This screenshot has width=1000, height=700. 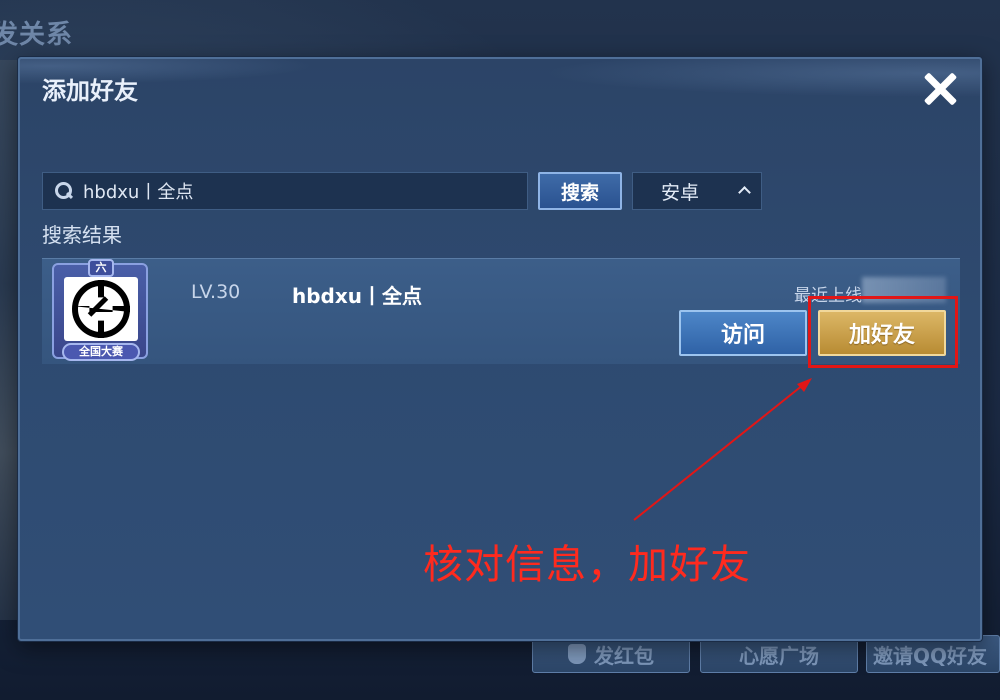 What do you see at coordinates (357, 296) in the screenshot?
I see `player-name: hbdxu丨全点` at bounding box center [357, 296].